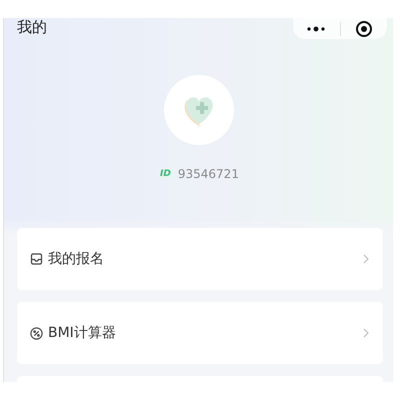 Image resolution: width=400 pixels, height=400 pixels. What do you see at coordinates (165, 174) in the screenshot?
I see `id-badge: ID` at bounding box center [165, 174].